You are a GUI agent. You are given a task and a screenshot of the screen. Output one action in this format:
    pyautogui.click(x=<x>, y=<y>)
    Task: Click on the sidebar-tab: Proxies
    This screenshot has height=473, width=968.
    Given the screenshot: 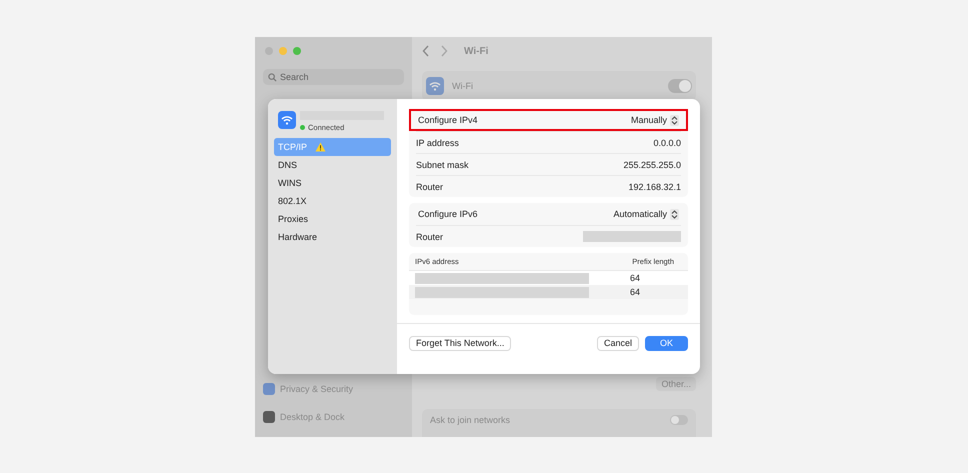 What is the action you would take?
    pyautogui.click(x=332, y=219)
    